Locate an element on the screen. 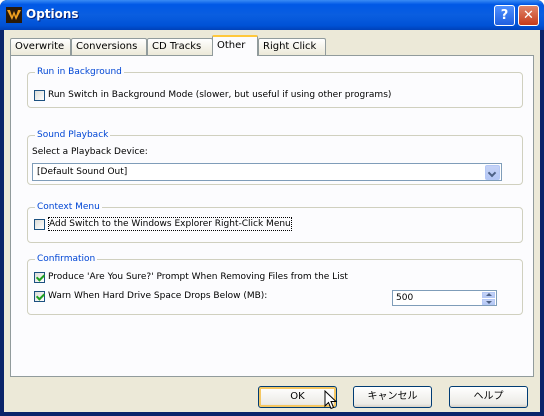  disk-warning-value: 500 is located at coordinates (404, 298).